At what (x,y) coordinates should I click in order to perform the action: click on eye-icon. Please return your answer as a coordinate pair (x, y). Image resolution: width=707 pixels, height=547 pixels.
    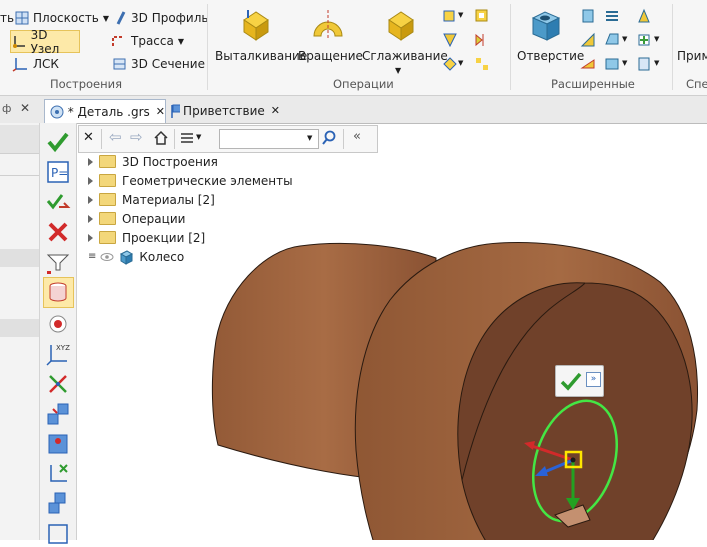
    Looking at the image, I should click on (107, 257).